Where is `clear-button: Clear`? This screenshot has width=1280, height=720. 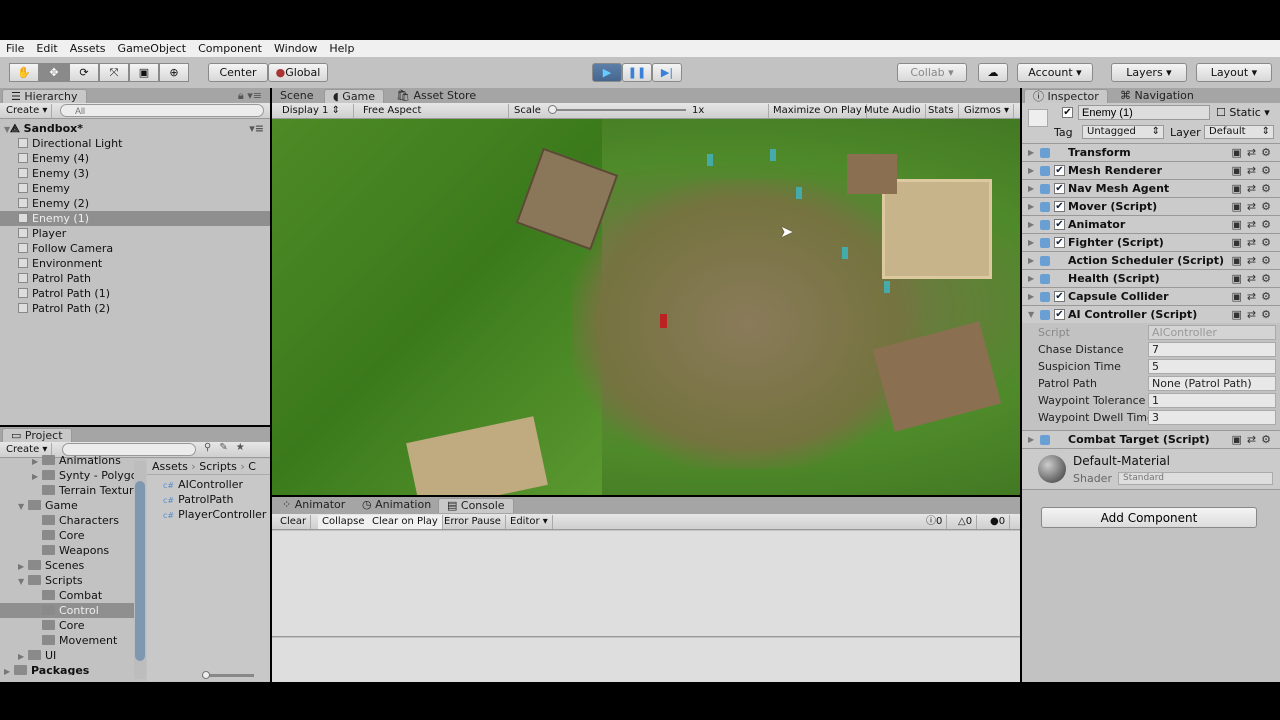
clear-button: Clear is located at coordinates (294, 522).